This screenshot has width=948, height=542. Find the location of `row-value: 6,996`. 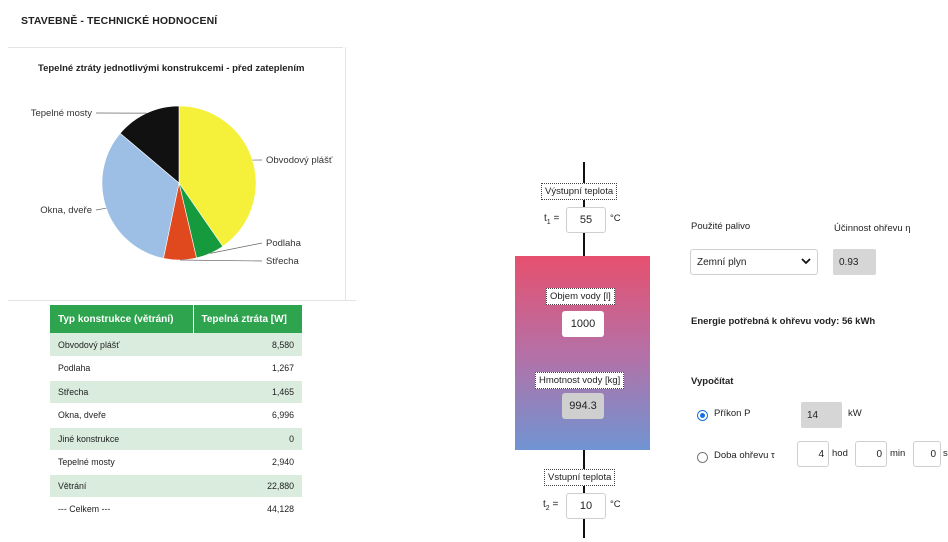

row-value: 6,996 is located at coordinates (247, 415).